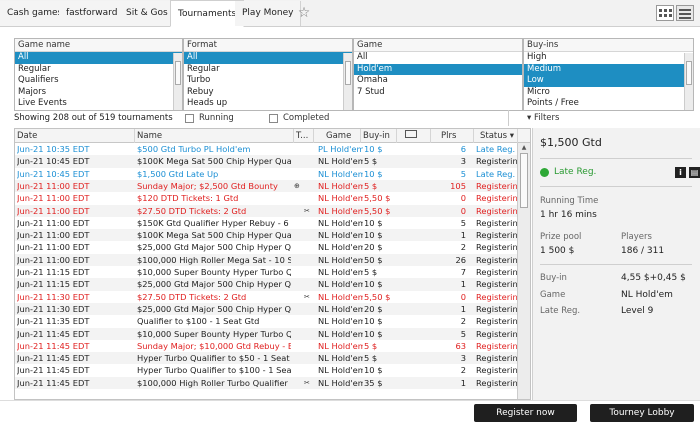 This screenshot has height=428, width=700. I want to click on info-icon: i, so click(680, 172).